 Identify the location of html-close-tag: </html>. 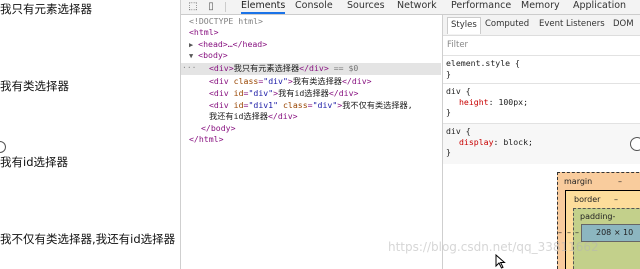
(206, 139).